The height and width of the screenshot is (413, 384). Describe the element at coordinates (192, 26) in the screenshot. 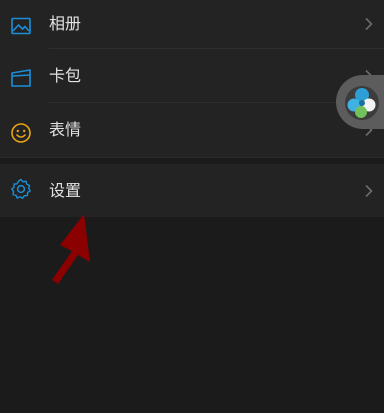

I see `menu-item-album: 相册` at that location.